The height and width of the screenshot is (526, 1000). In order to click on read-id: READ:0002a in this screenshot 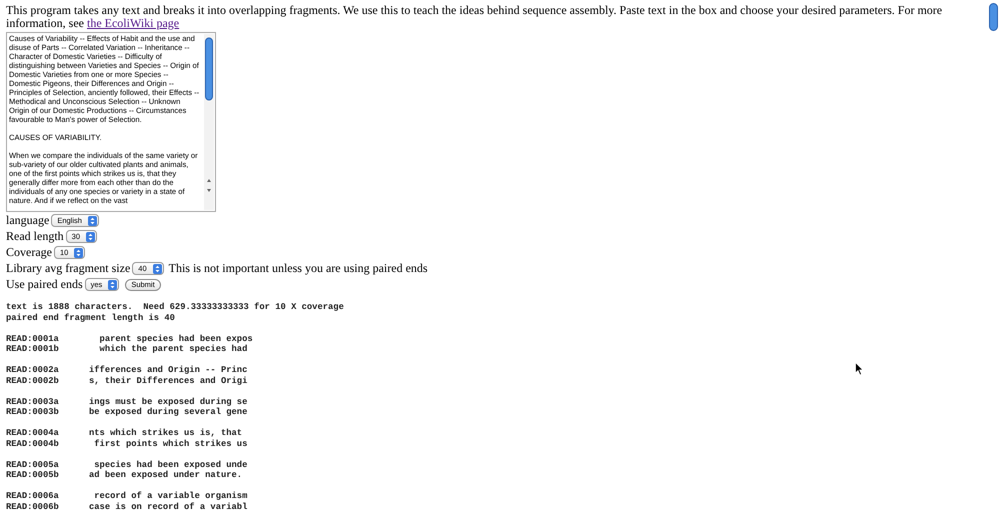, I will do `click(33, 370)`.